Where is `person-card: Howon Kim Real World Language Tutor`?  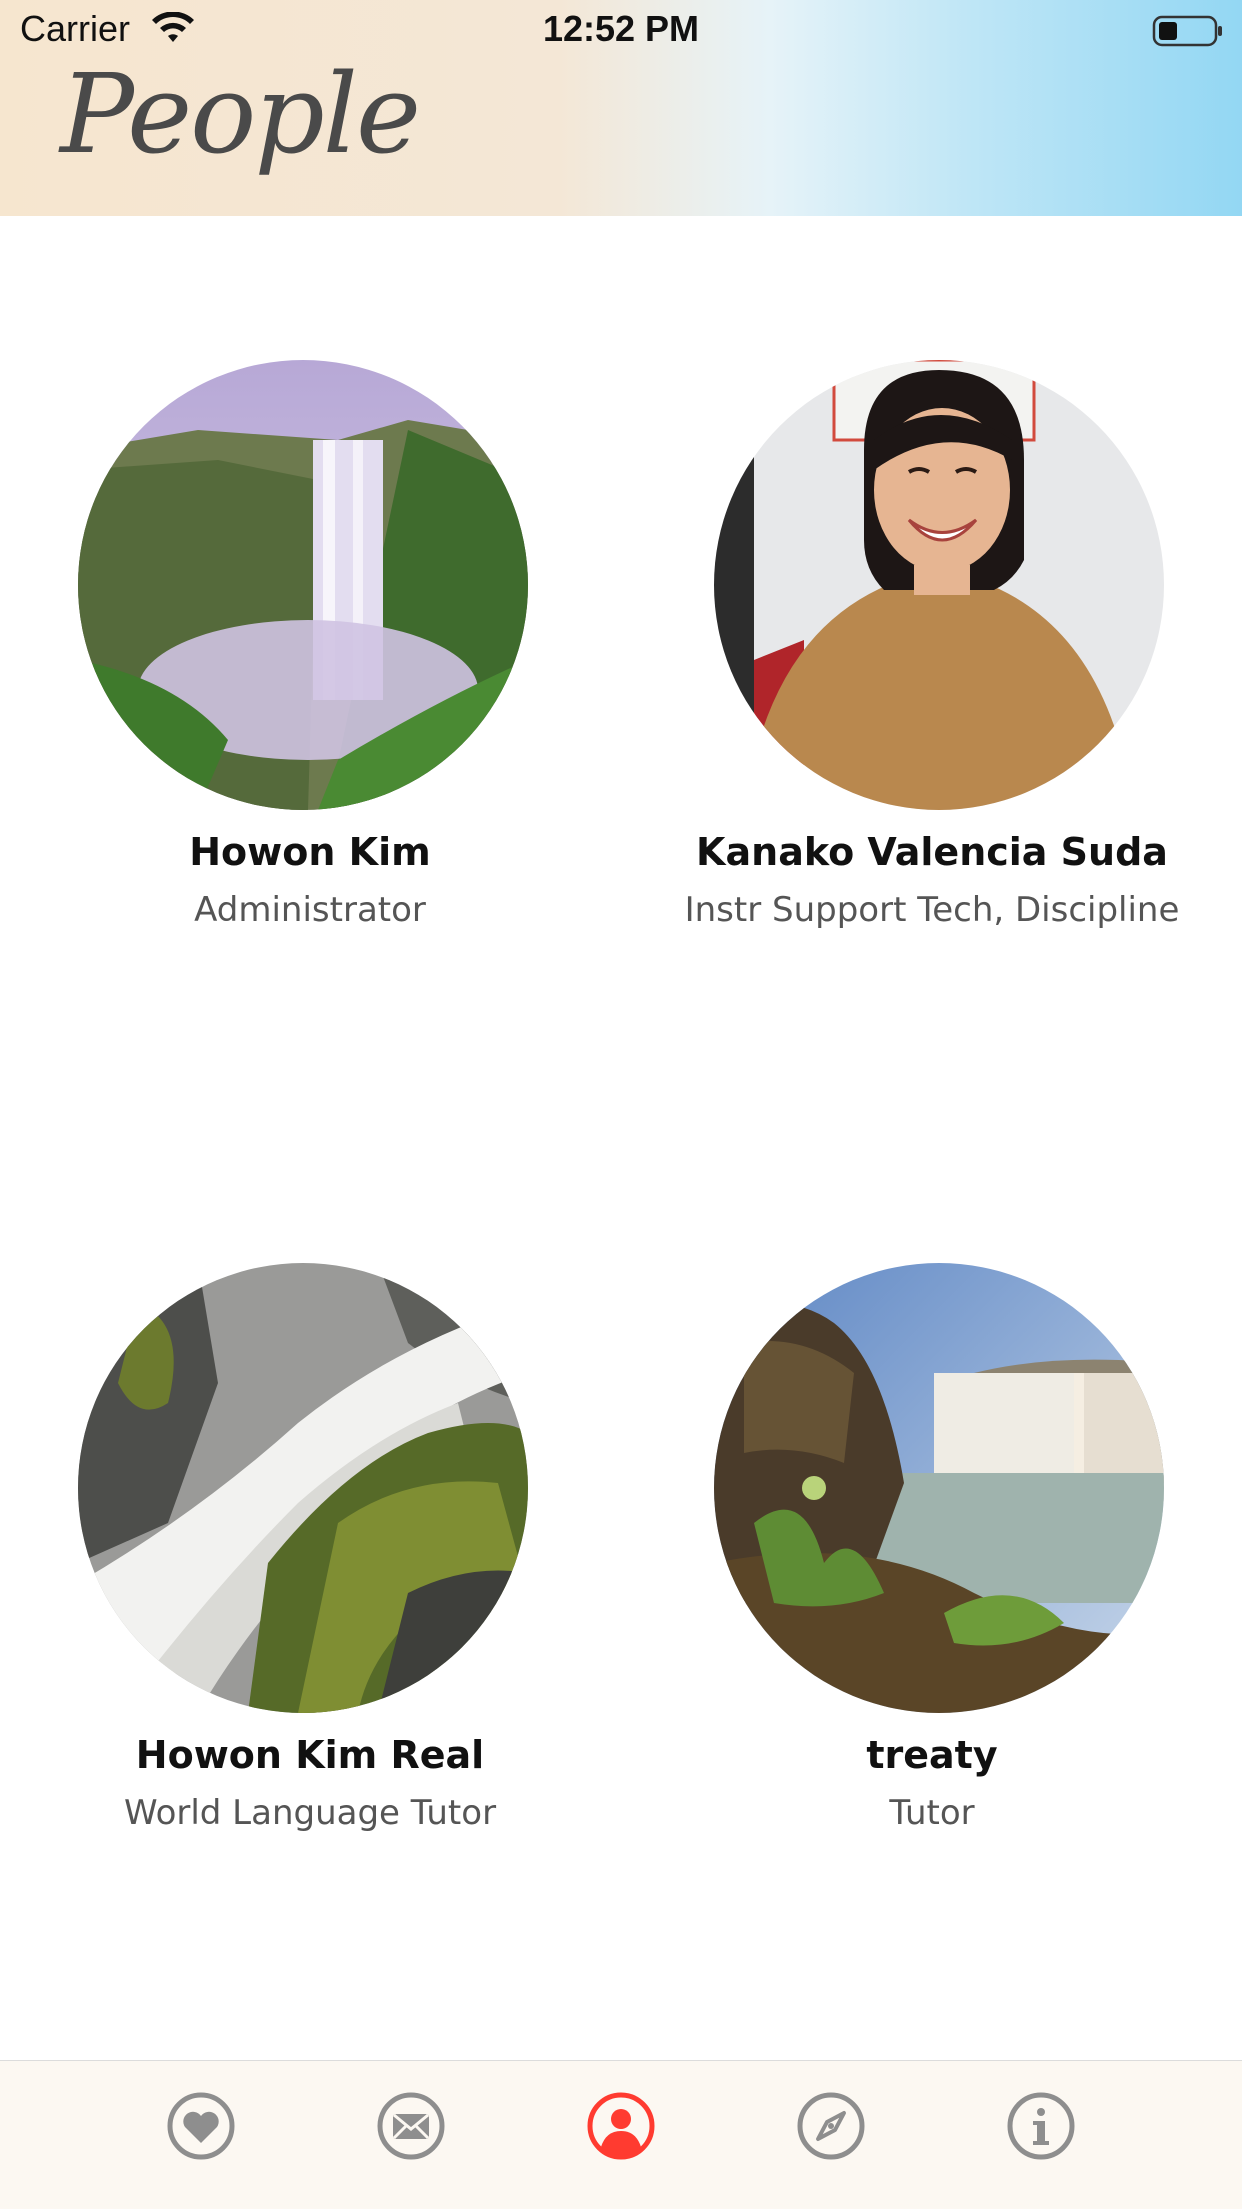 person-card: Howon Kim Real World Language Tutor is located at coordinates (310, 1563).